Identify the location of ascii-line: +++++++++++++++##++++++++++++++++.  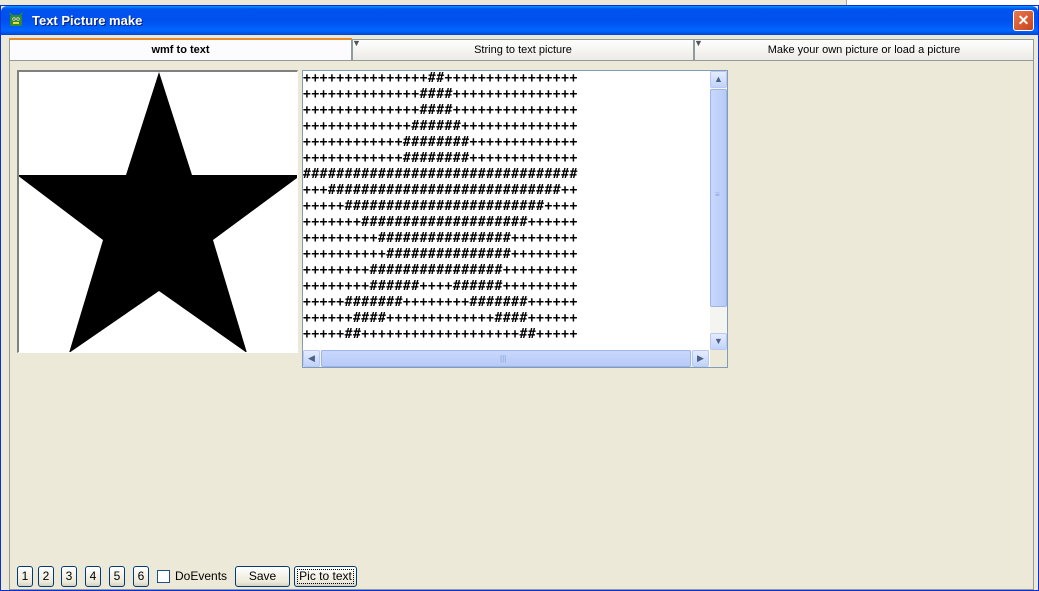
(440, 78).